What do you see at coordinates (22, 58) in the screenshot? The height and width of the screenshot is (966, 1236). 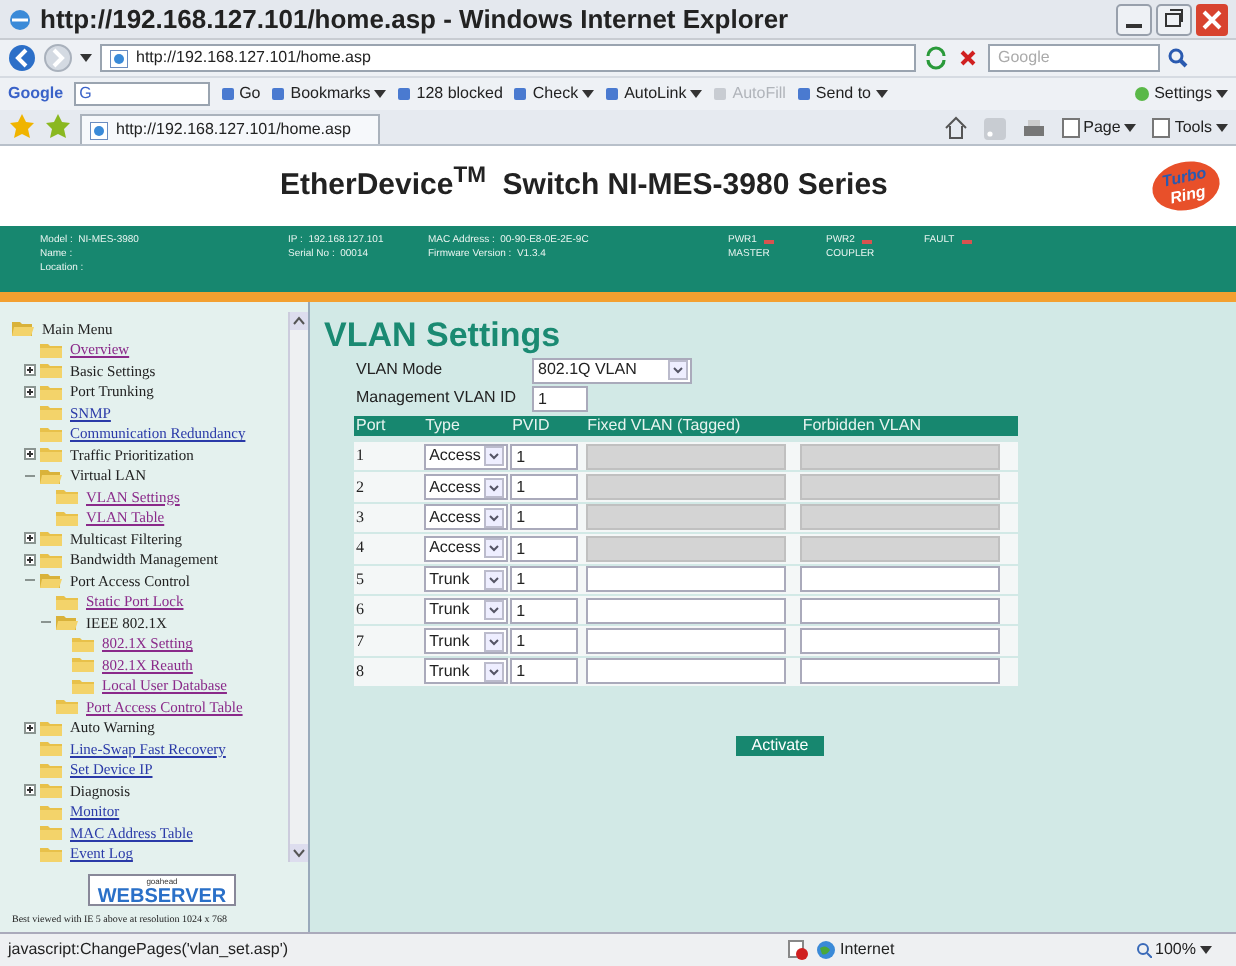 I see `back-icon` at bounding box center [22, 58].